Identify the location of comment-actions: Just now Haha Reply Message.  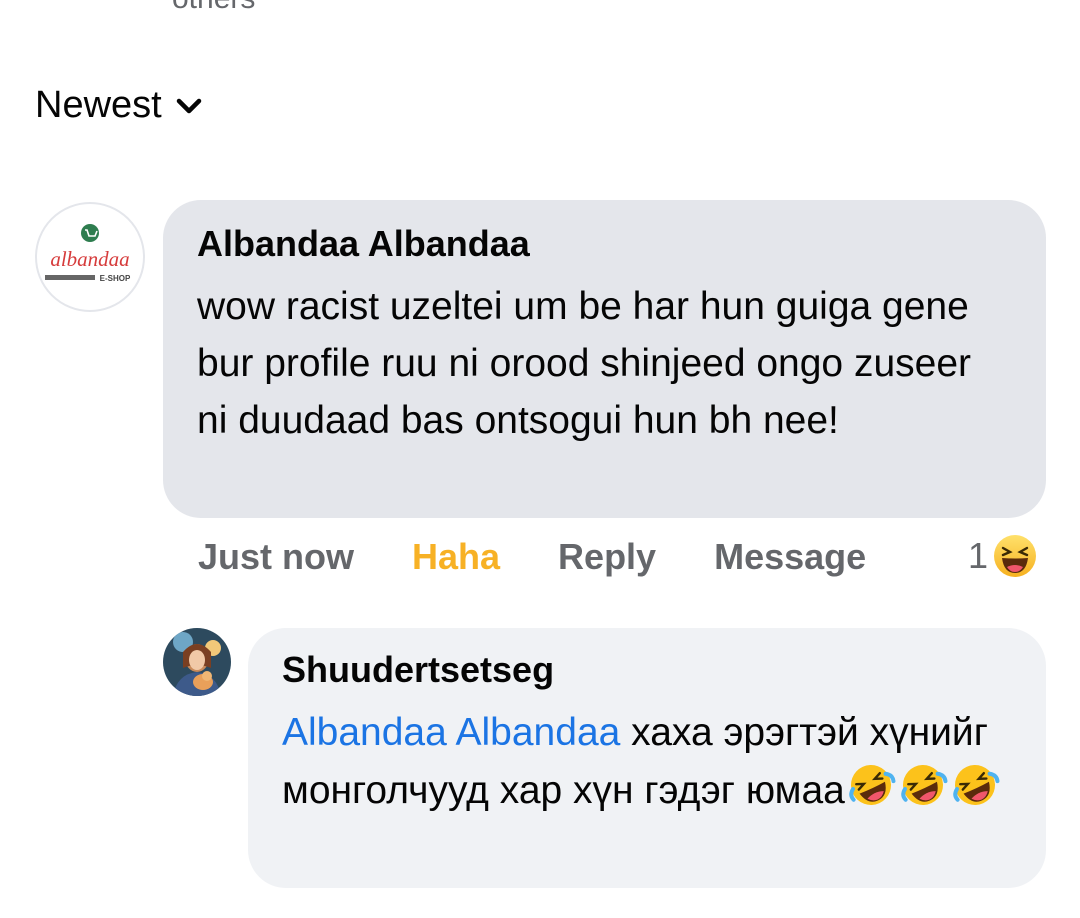
(561, 557).